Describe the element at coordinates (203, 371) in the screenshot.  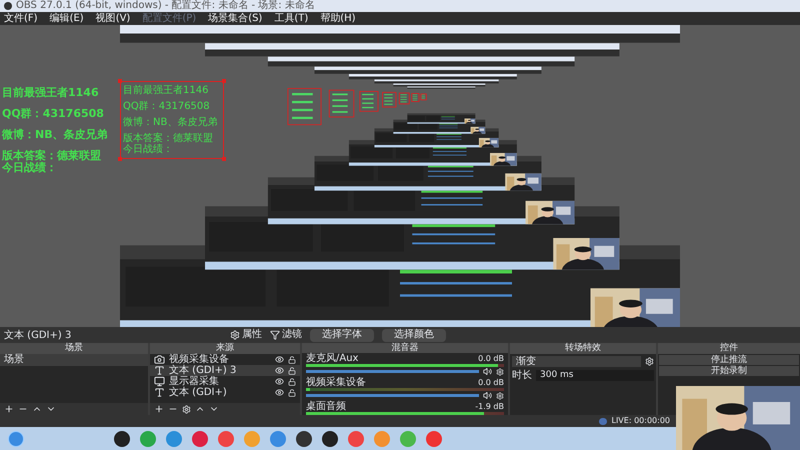
I see `source-label: 文本 (GDI+) 3` at that location.